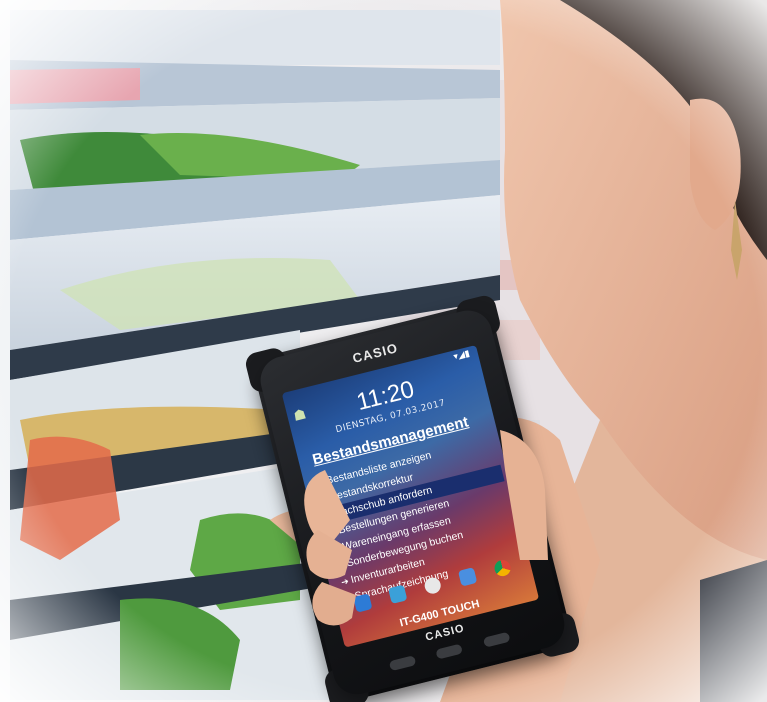  I want to click on chrome-icon, so click(502, 568).